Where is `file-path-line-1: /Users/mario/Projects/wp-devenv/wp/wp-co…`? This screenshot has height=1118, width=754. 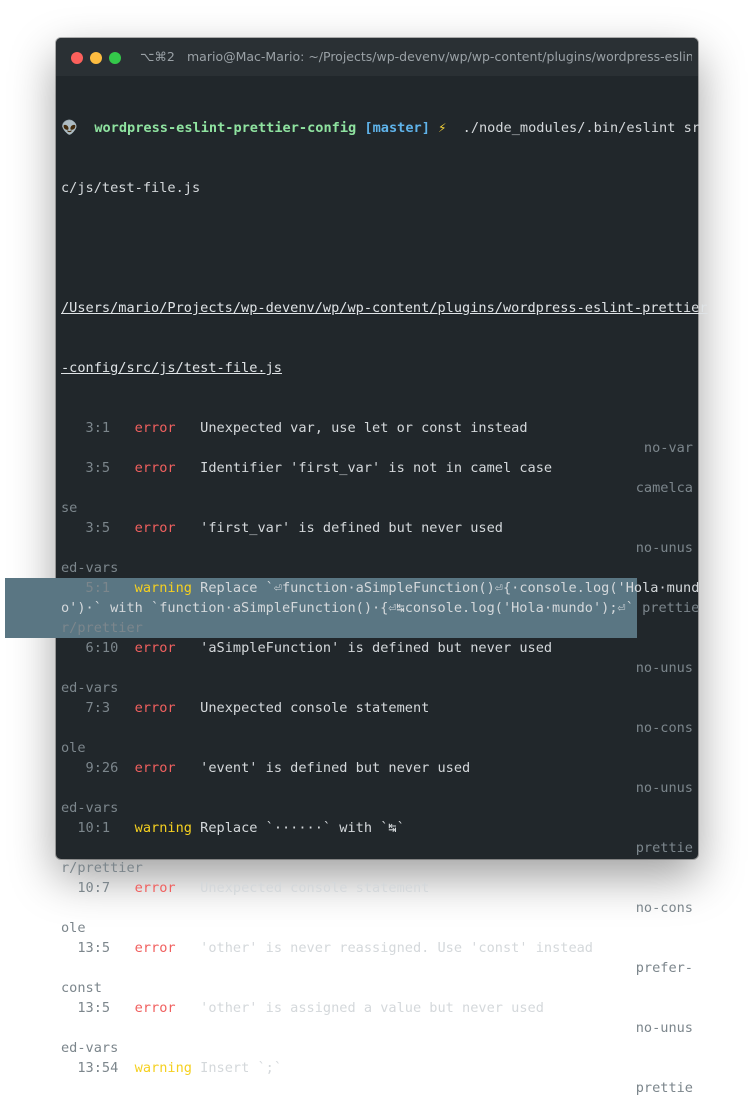
file-path-line-1: /Users/mario/Projects/wp-devenv/wp/wp-co… is located at coordinates (384, 308).